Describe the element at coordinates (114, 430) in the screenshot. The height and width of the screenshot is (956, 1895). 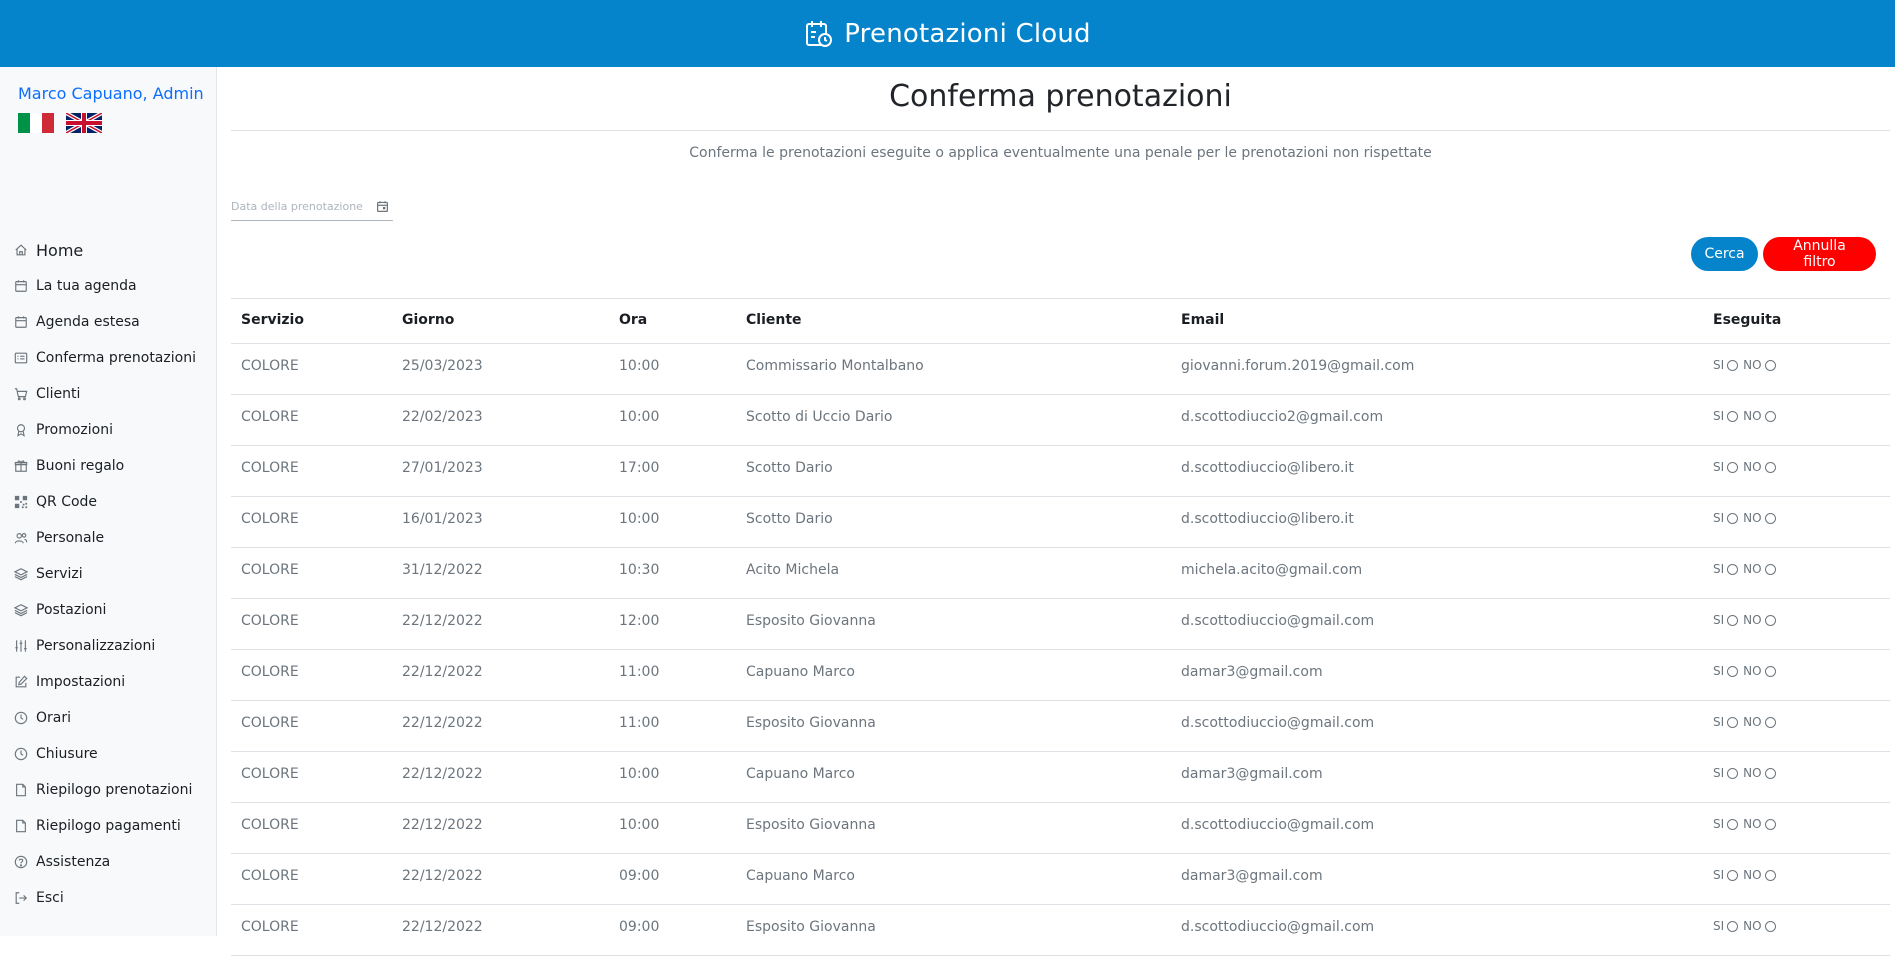
I see `sidebar-item-promozioni: Promozioni` at that location.